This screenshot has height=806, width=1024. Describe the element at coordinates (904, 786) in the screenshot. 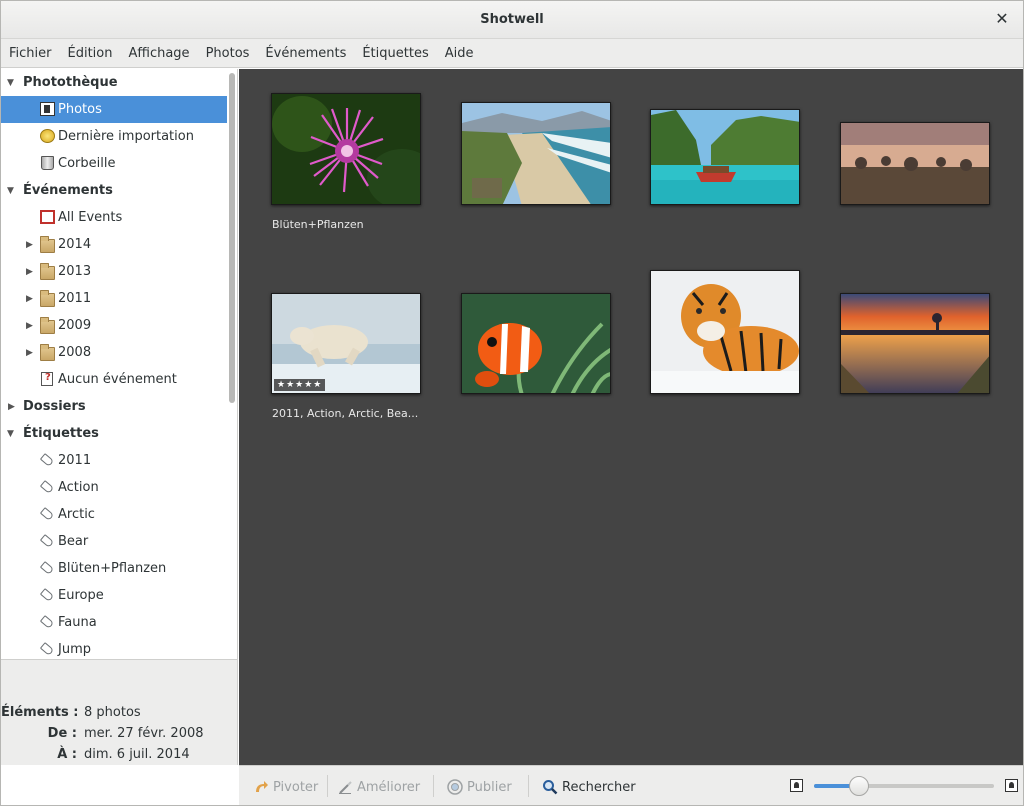

I see `zoom-slider` at that location.